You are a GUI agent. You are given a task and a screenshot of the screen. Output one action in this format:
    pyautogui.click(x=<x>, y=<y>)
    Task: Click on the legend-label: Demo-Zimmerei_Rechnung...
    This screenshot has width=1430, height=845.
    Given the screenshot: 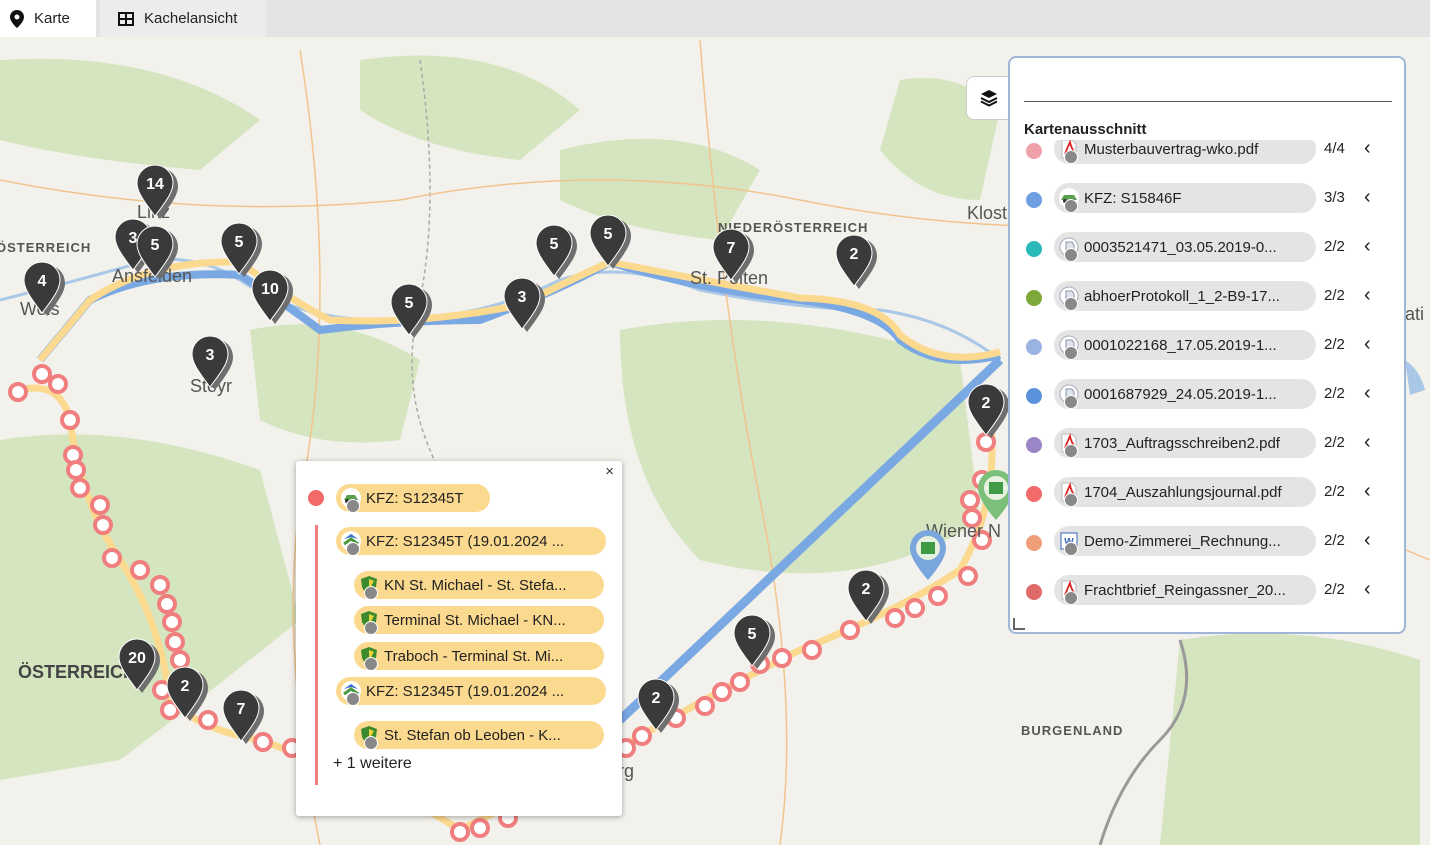 What is the action you would take?
    pyautogui.click(x=1182, y=541)
    